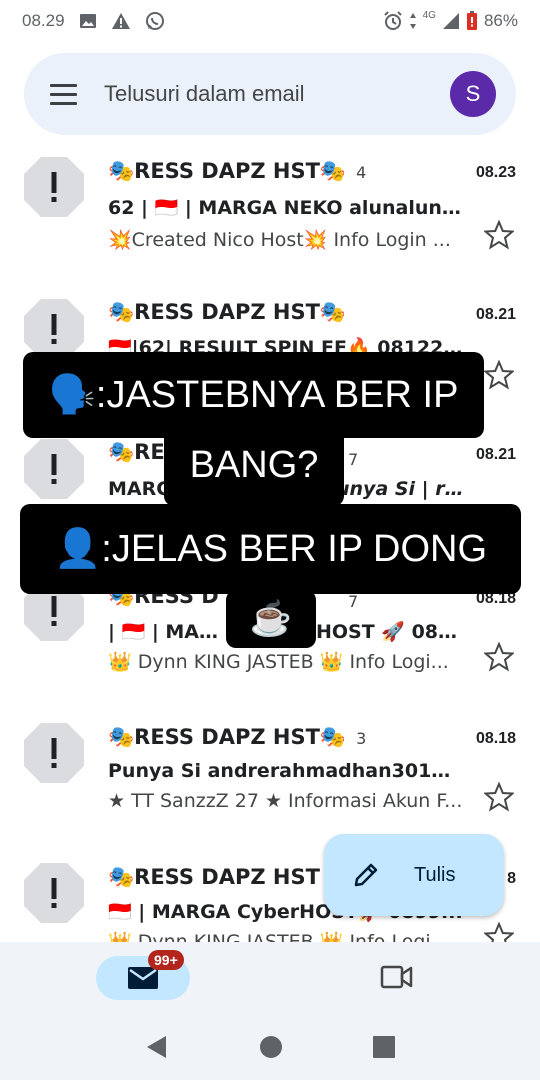 The image size is (540, 1080). Describe the element at coordinates (270, 1011) in the screenshot. I see `bottom-navigation: 99+` at that location.